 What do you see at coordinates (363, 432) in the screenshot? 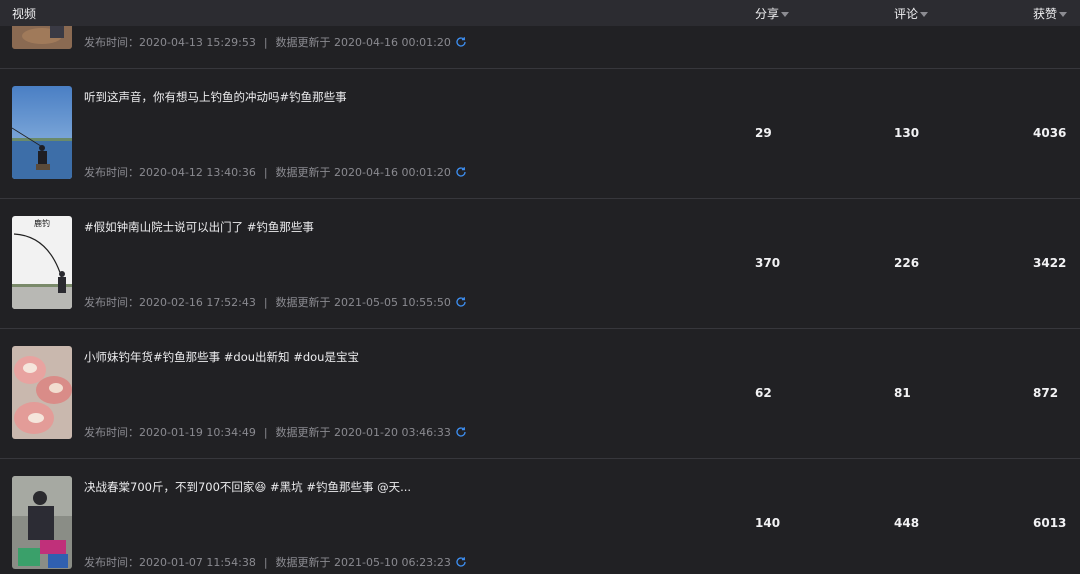
I see `update-time: 数据更新于 2020-01-20 03:46:33` at bounding box center [363, 432].